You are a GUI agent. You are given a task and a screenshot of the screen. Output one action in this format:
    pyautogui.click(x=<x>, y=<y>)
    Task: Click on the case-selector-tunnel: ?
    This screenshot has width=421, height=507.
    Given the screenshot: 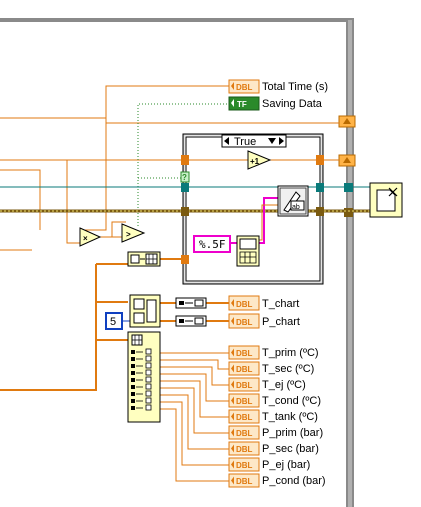 What is the action you would take?
    pyautogui.click(x=185, y=177)
    